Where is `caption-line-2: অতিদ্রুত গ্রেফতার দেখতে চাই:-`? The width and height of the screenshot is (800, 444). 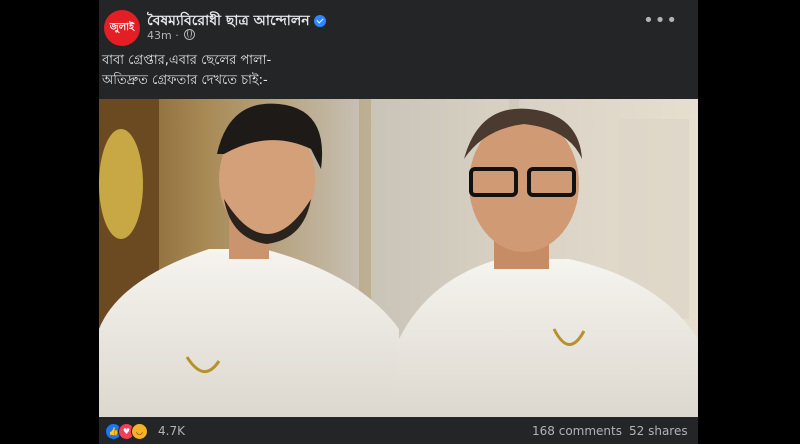
caption-line-2: অতিদ্রুত গ্রেফতার দেখতে চাই:- is located at coordinates (185, 80).